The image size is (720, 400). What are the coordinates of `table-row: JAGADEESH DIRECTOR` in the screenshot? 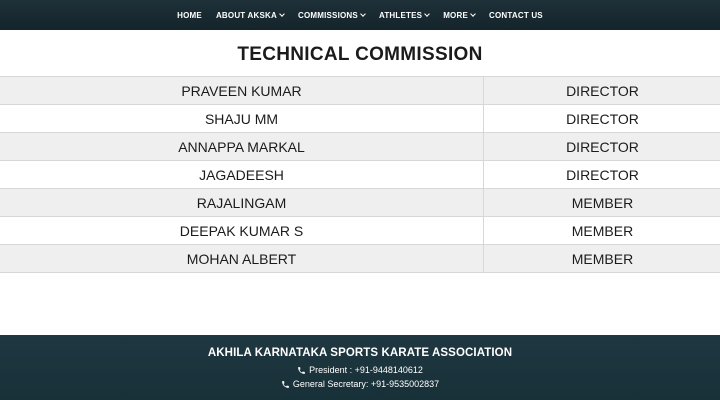 It's located at (360, 174).